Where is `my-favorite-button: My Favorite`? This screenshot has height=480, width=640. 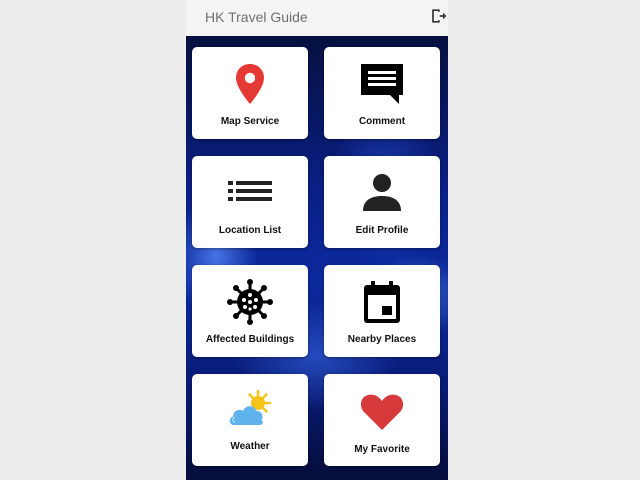
my-favorite-button: My Favorite is located at coordinates (382, 420).